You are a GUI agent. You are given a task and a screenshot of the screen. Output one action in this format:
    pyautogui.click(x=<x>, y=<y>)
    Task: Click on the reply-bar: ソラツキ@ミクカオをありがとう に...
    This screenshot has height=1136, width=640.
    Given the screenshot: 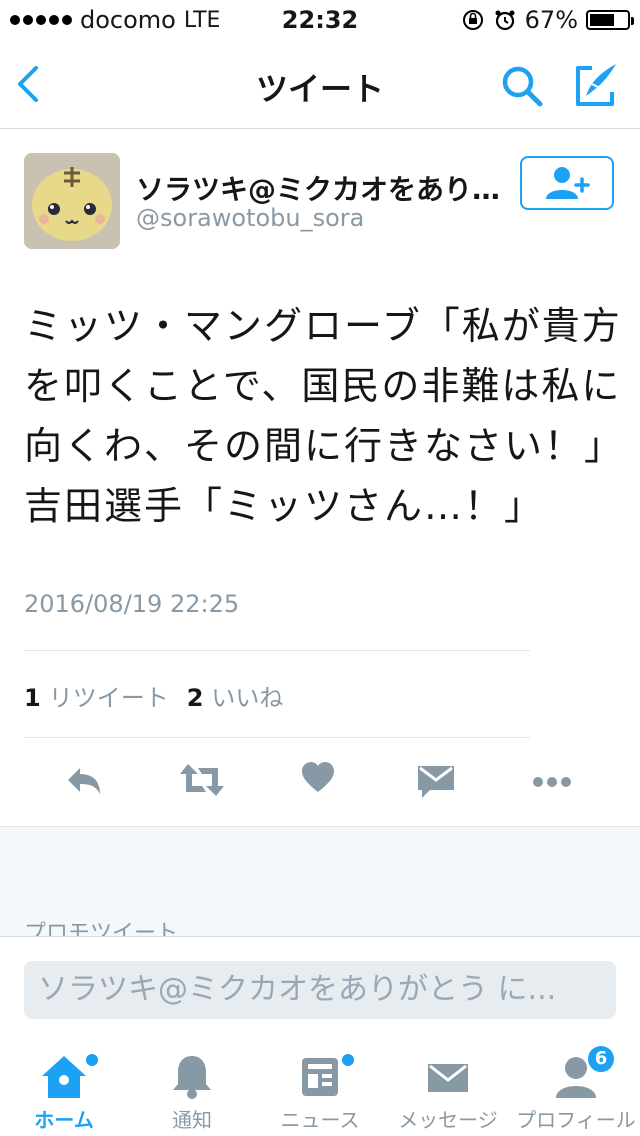 What is the action you would take?
    pyautogui.click(x=320, y=986)
    